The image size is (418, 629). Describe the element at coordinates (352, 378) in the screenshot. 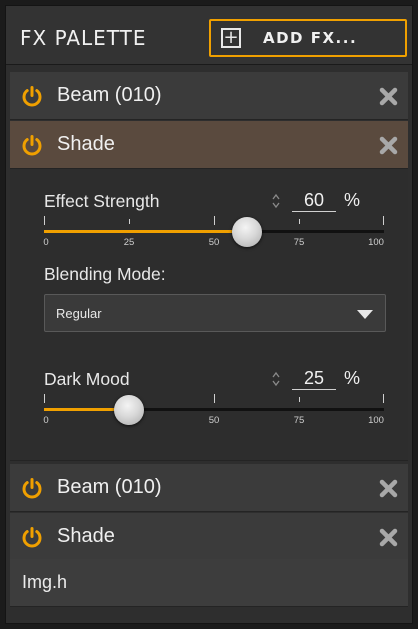

I see `dark-mood-unit: %` at that location.